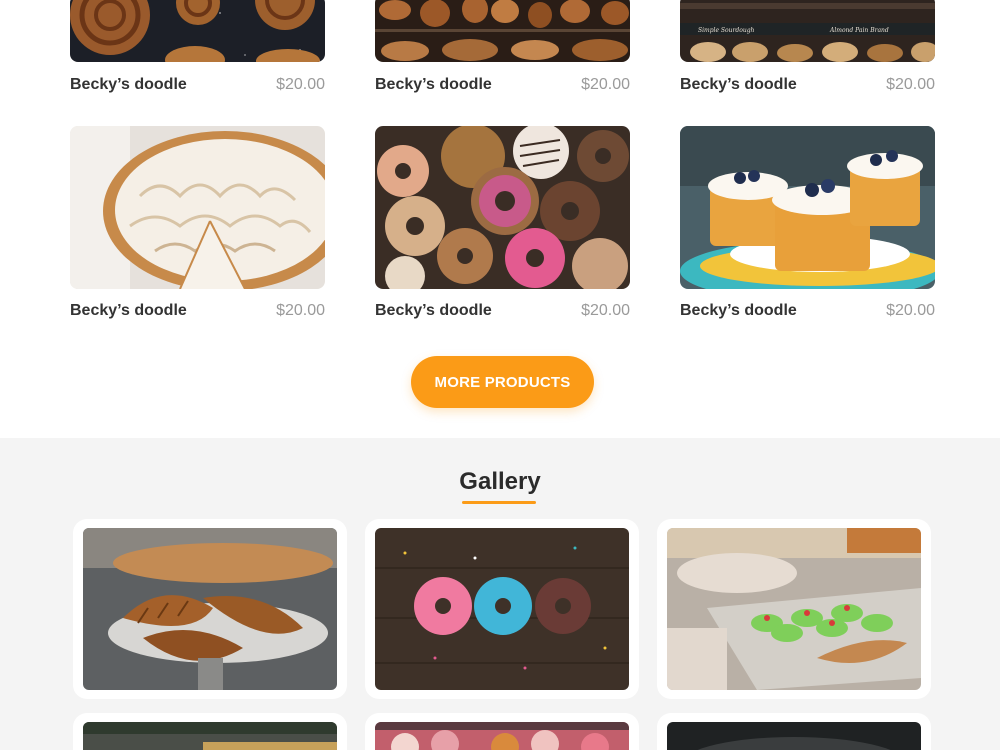 Image resolution: width=1000 pixels, height=750 pixels. I want to click on croissants-image, so click(210, 609).